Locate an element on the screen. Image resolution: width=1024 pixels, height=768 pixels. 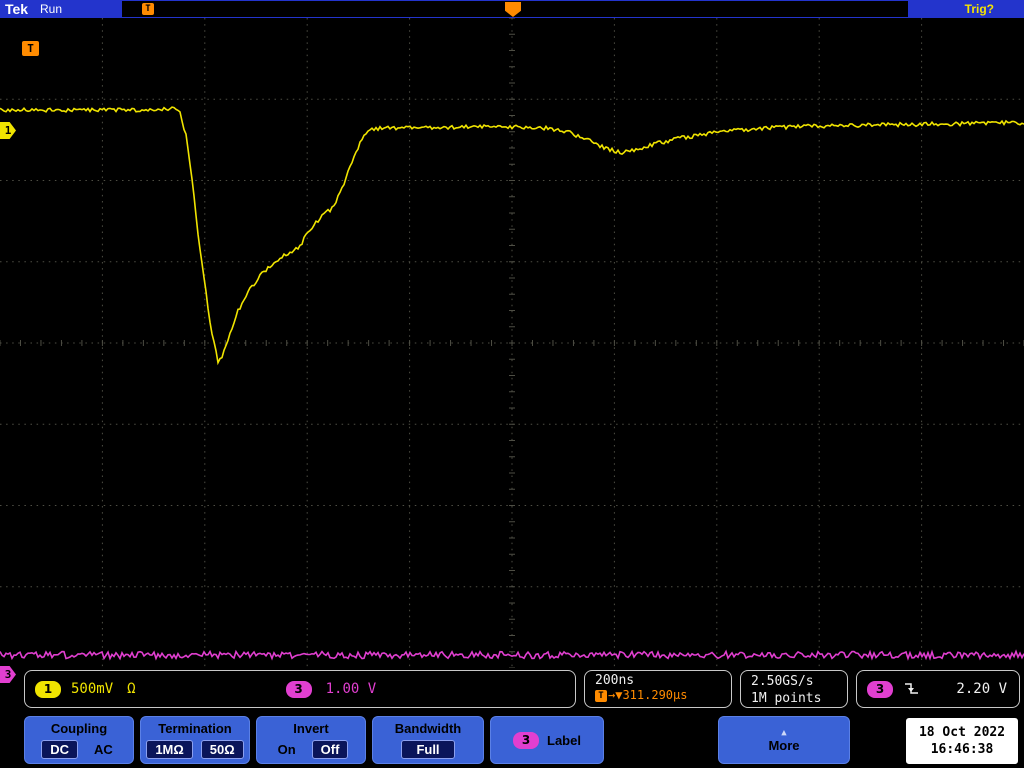
falling-edge-icon is located at coordinates (911, 688).